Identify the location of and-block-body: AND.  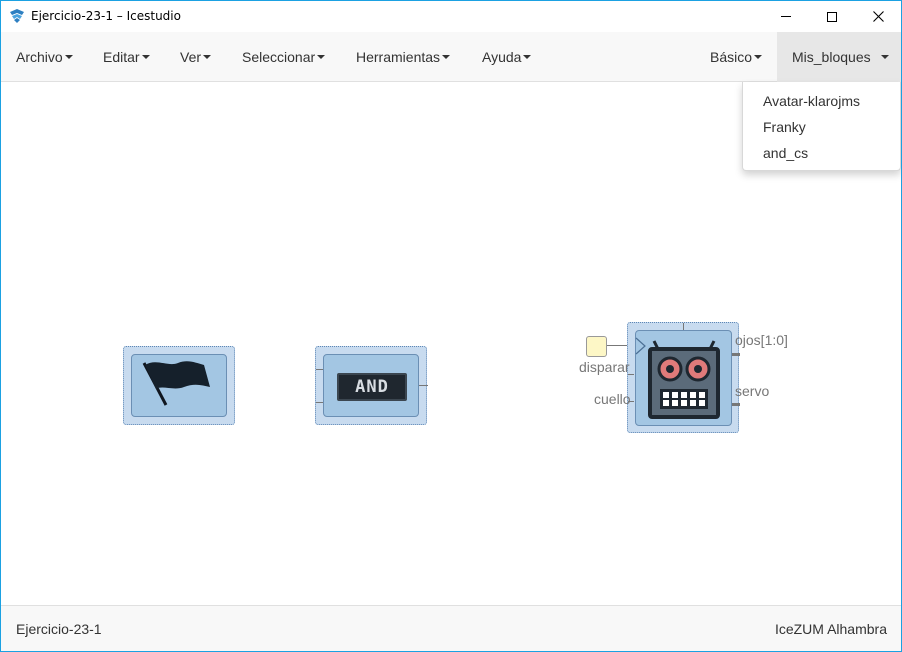
(371, 385).